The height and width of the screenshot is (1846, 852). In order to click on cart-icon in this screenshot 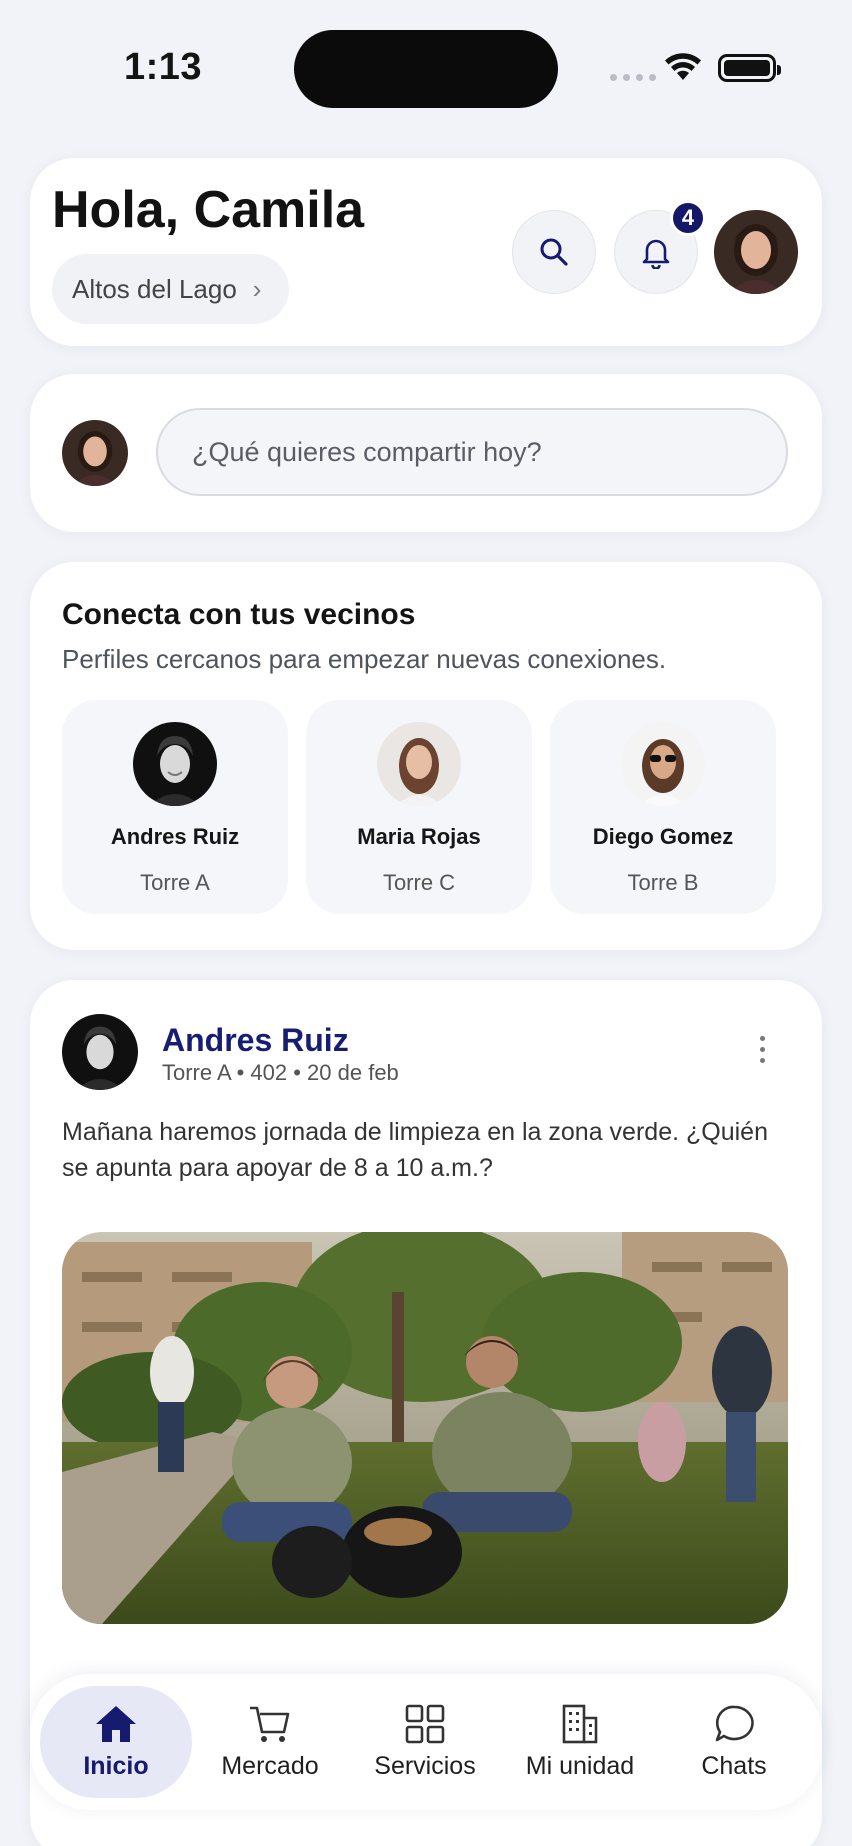, I will do `click(270, 1724)`.